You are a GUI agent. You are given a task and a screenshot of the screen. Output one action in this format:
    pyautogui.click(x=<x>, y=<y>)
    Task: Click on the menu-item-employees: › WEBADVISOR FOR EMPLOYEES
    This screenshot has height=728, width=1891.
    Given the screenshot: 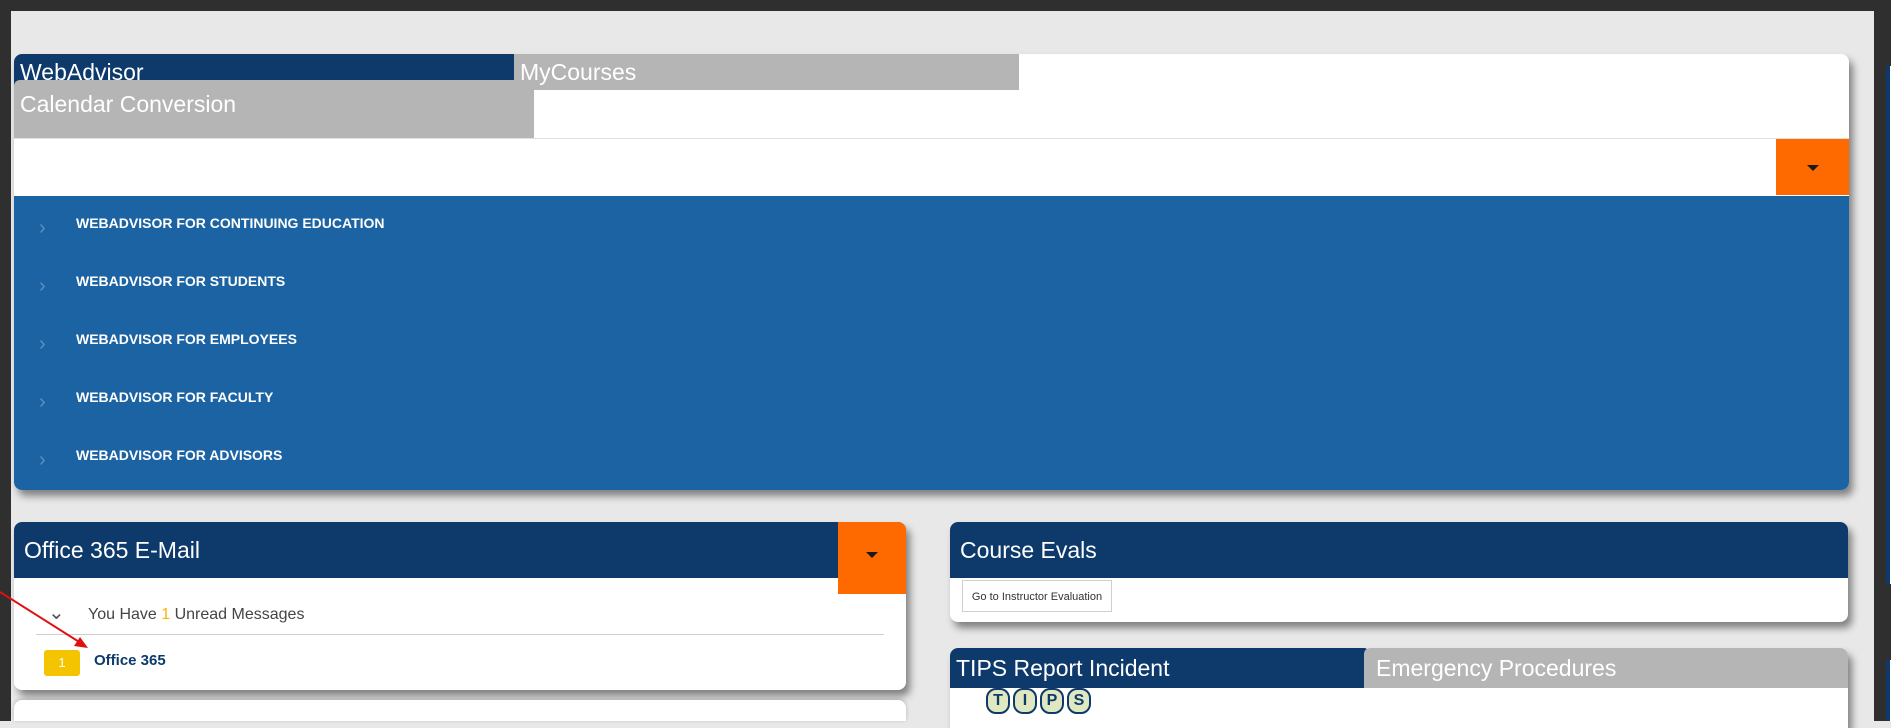 What is the action you would take?
    pyautogui.click(x=931, y=341)
    